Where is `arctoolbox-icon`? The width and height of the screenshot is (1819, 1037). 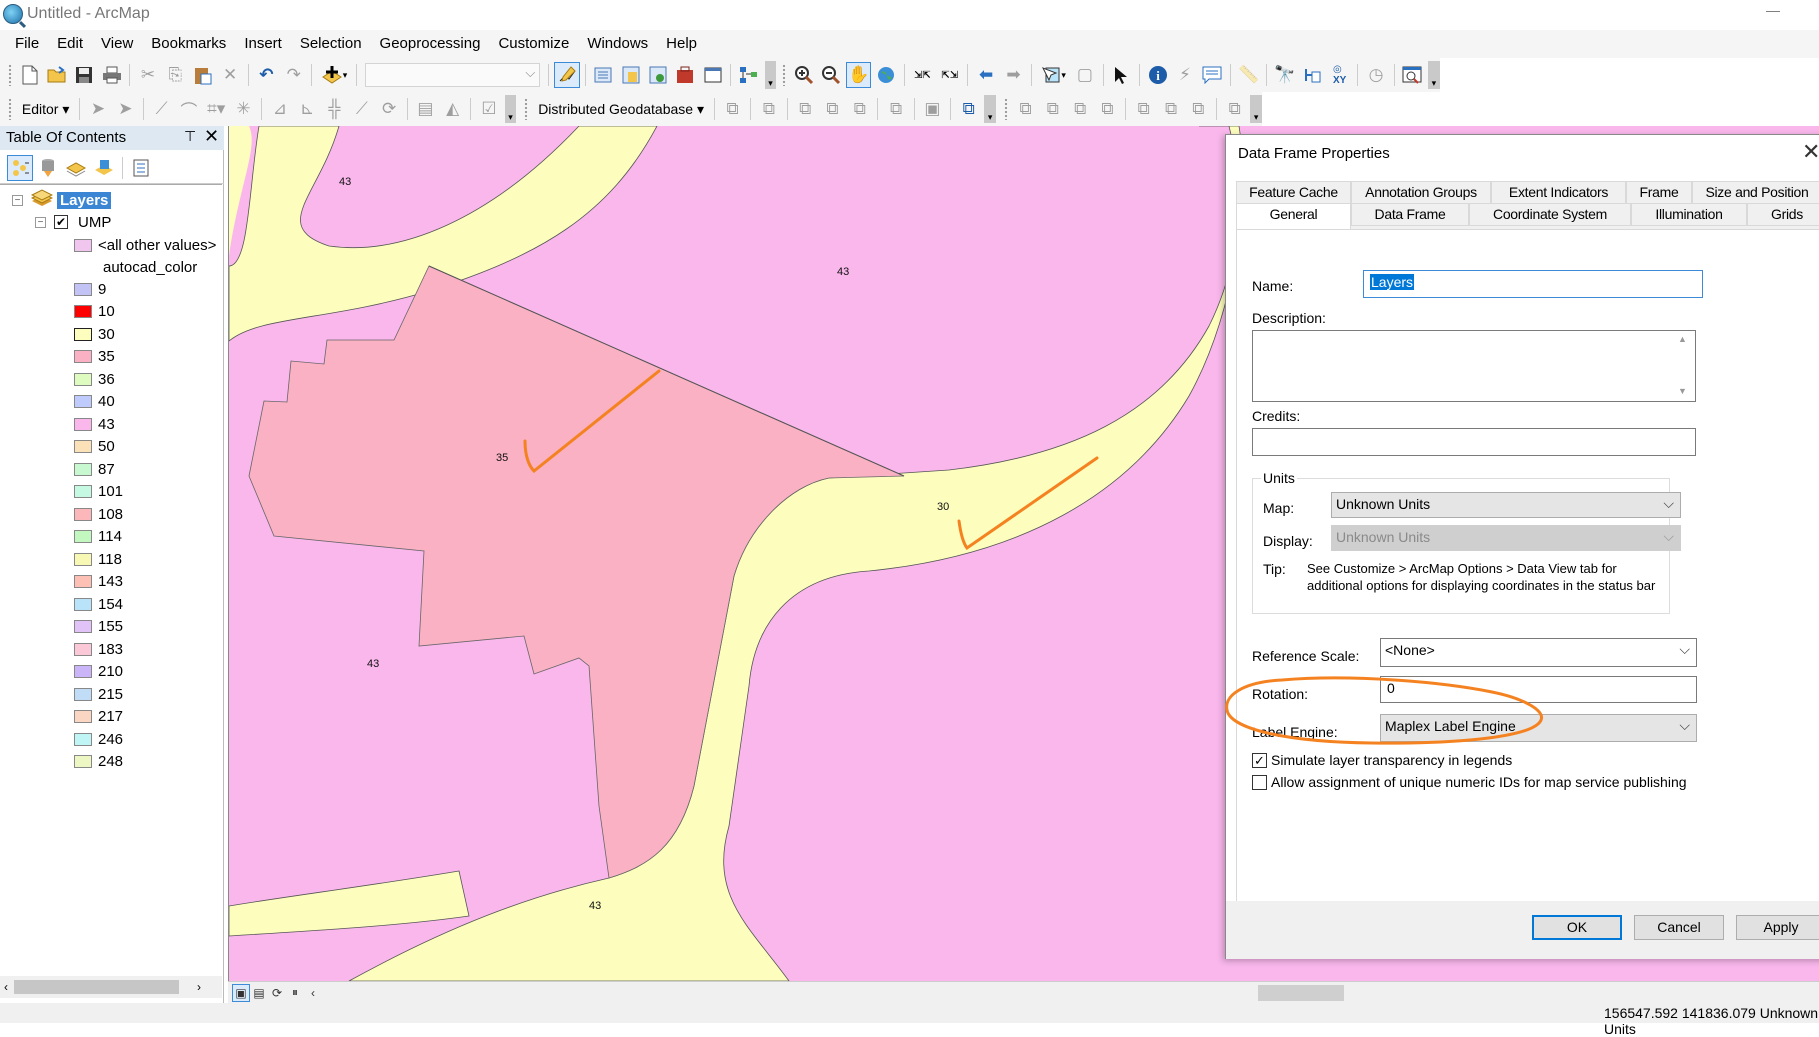 arctoolbox-icon is located at coordinates (685, 75).